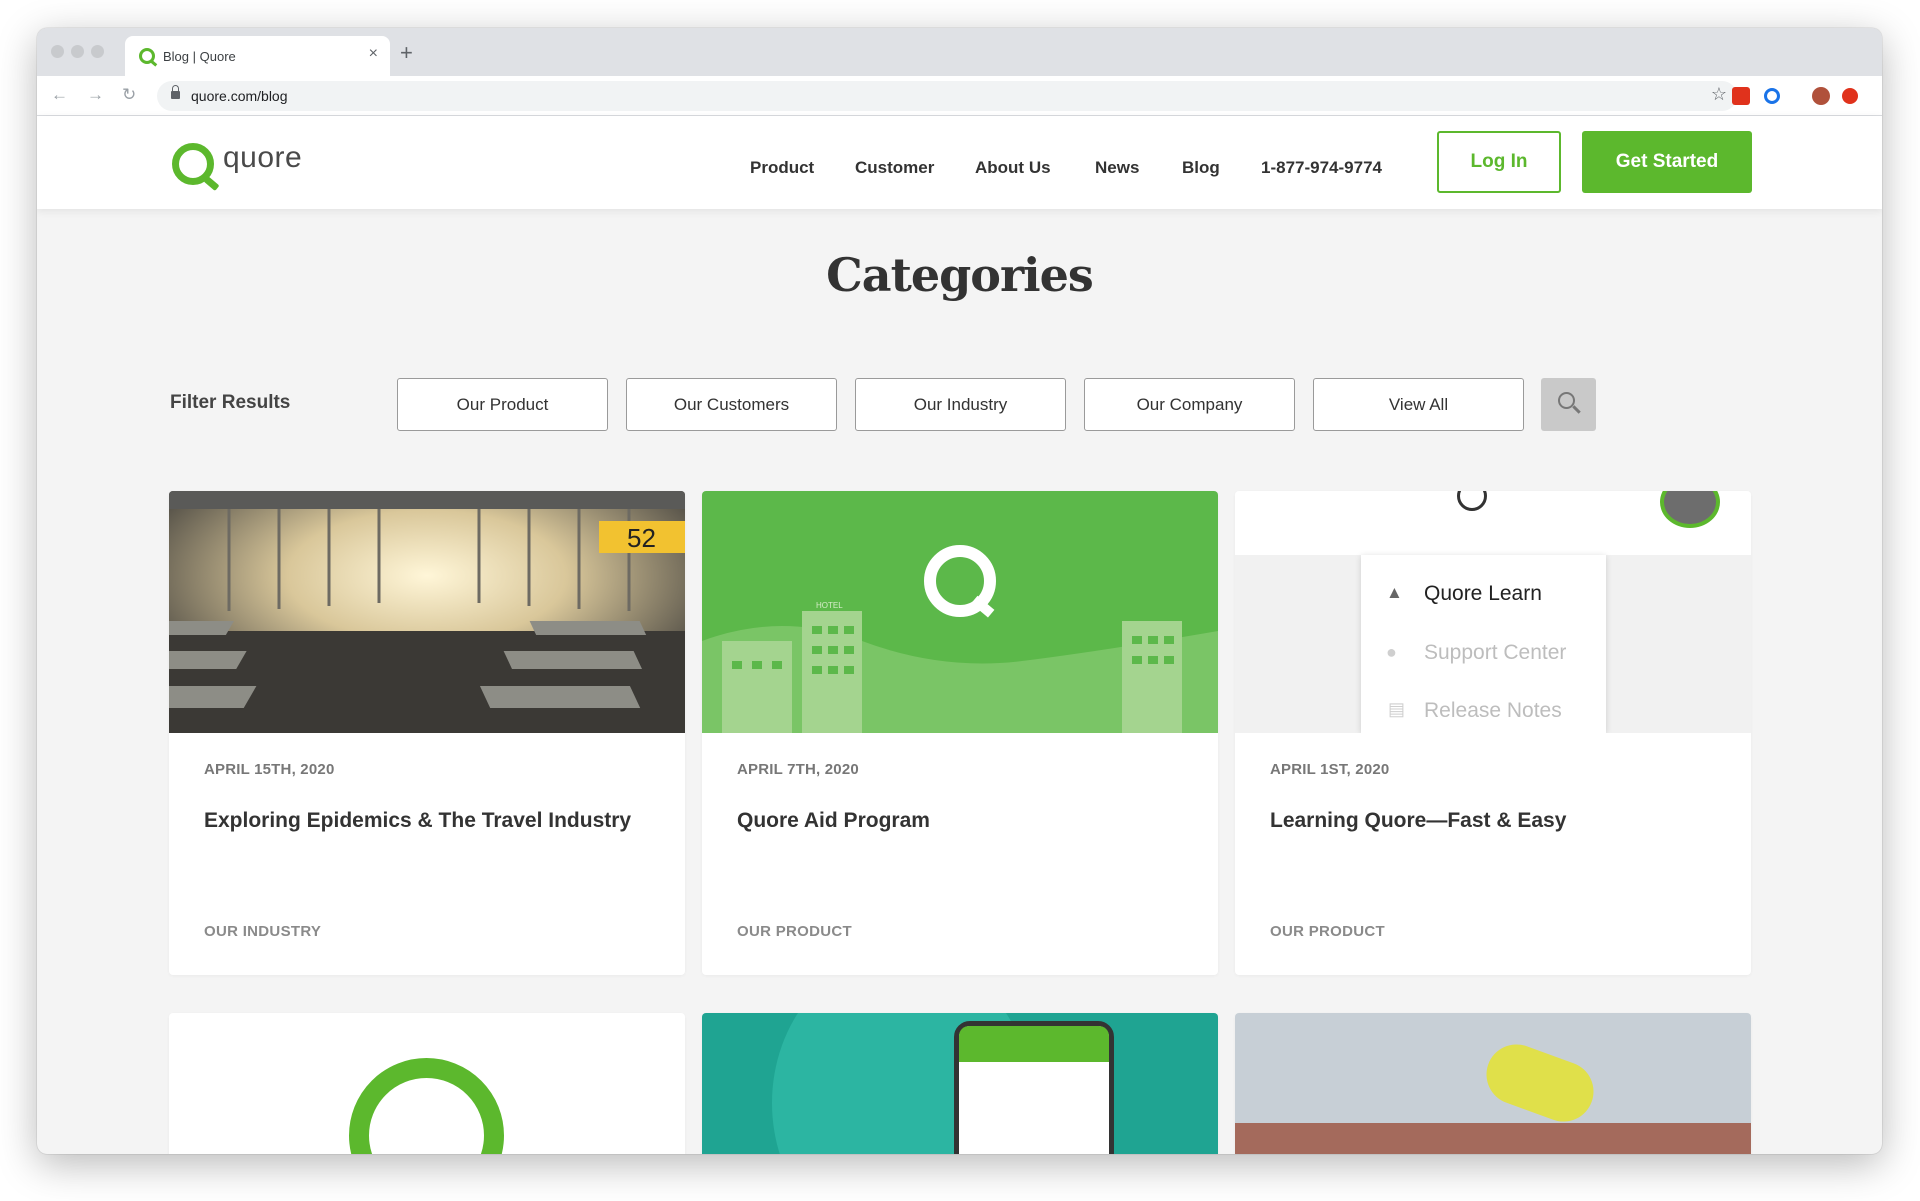 This screenshot has height=1201, width=1920. What do you see at coordinates (798, 769) in the screenshot?
I see `card-date: APRIL 7TH, 2020` at bounding box center [798, 769].